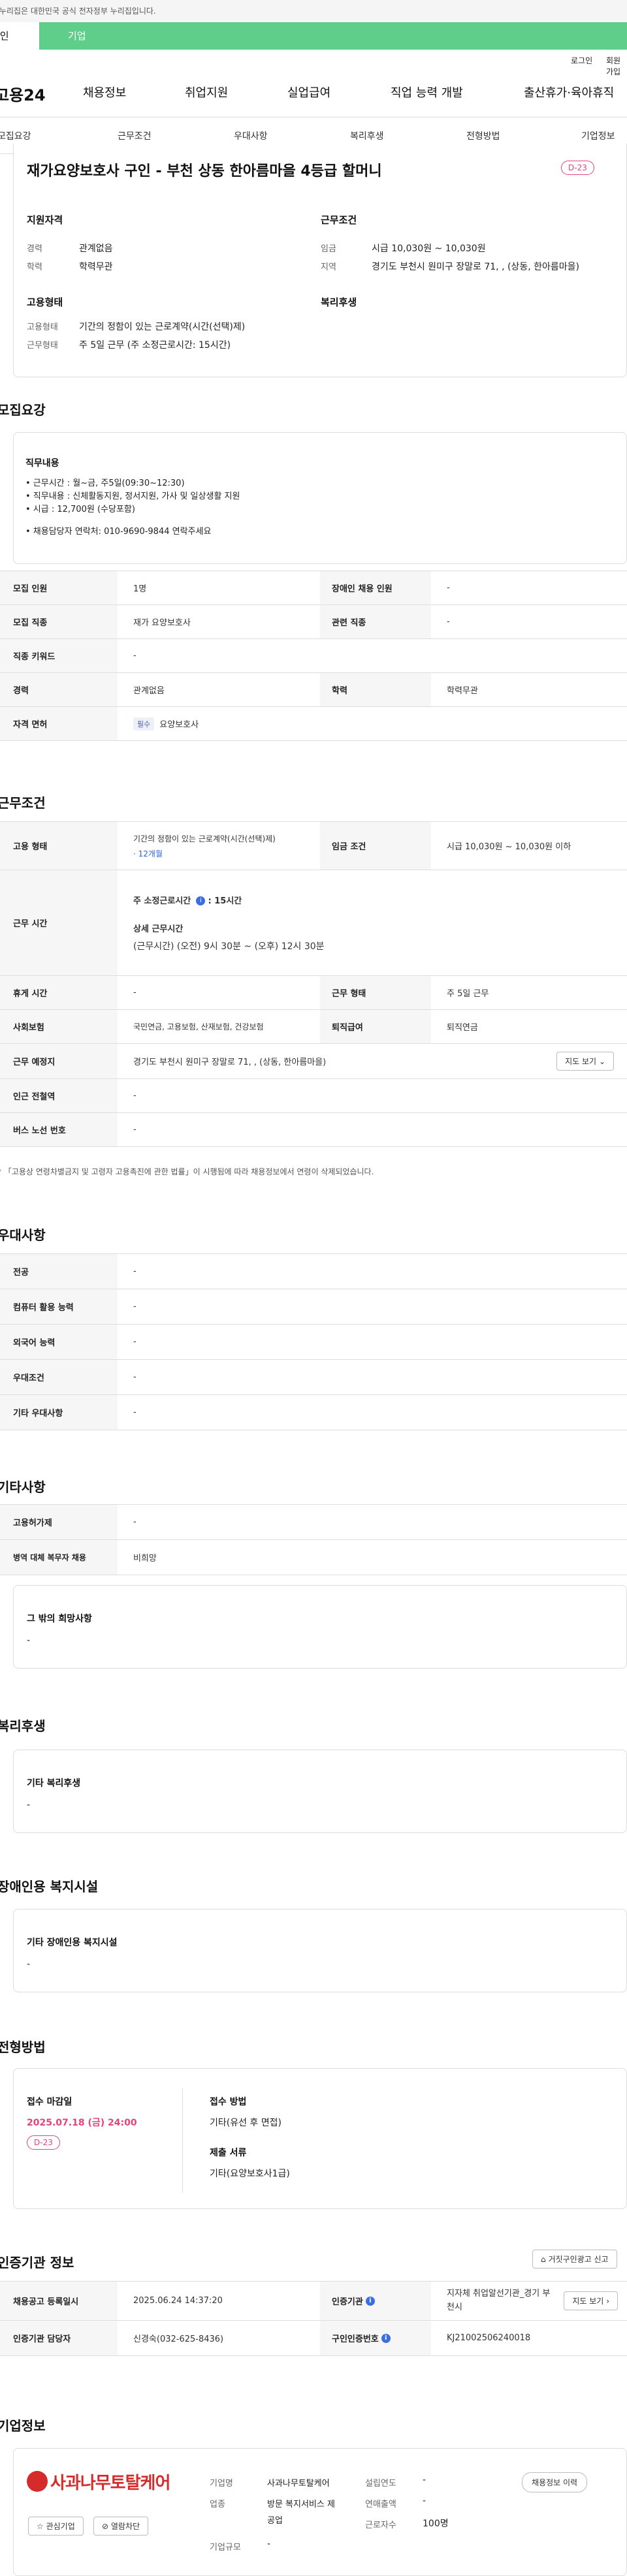 This screenshot has height=2576, width=627. Describe the element at coordinates (49, 1886) in the screenshot. I see `disability-heading: 장애인용 복지시설` at that location.